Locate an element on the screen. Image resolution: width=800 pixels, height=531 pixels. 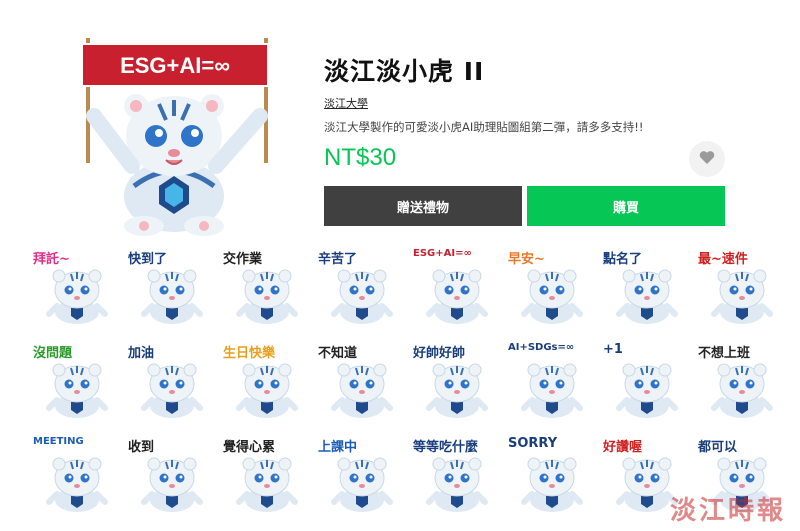
sticker-caption: MEETING is located at coordinates (58, 441).